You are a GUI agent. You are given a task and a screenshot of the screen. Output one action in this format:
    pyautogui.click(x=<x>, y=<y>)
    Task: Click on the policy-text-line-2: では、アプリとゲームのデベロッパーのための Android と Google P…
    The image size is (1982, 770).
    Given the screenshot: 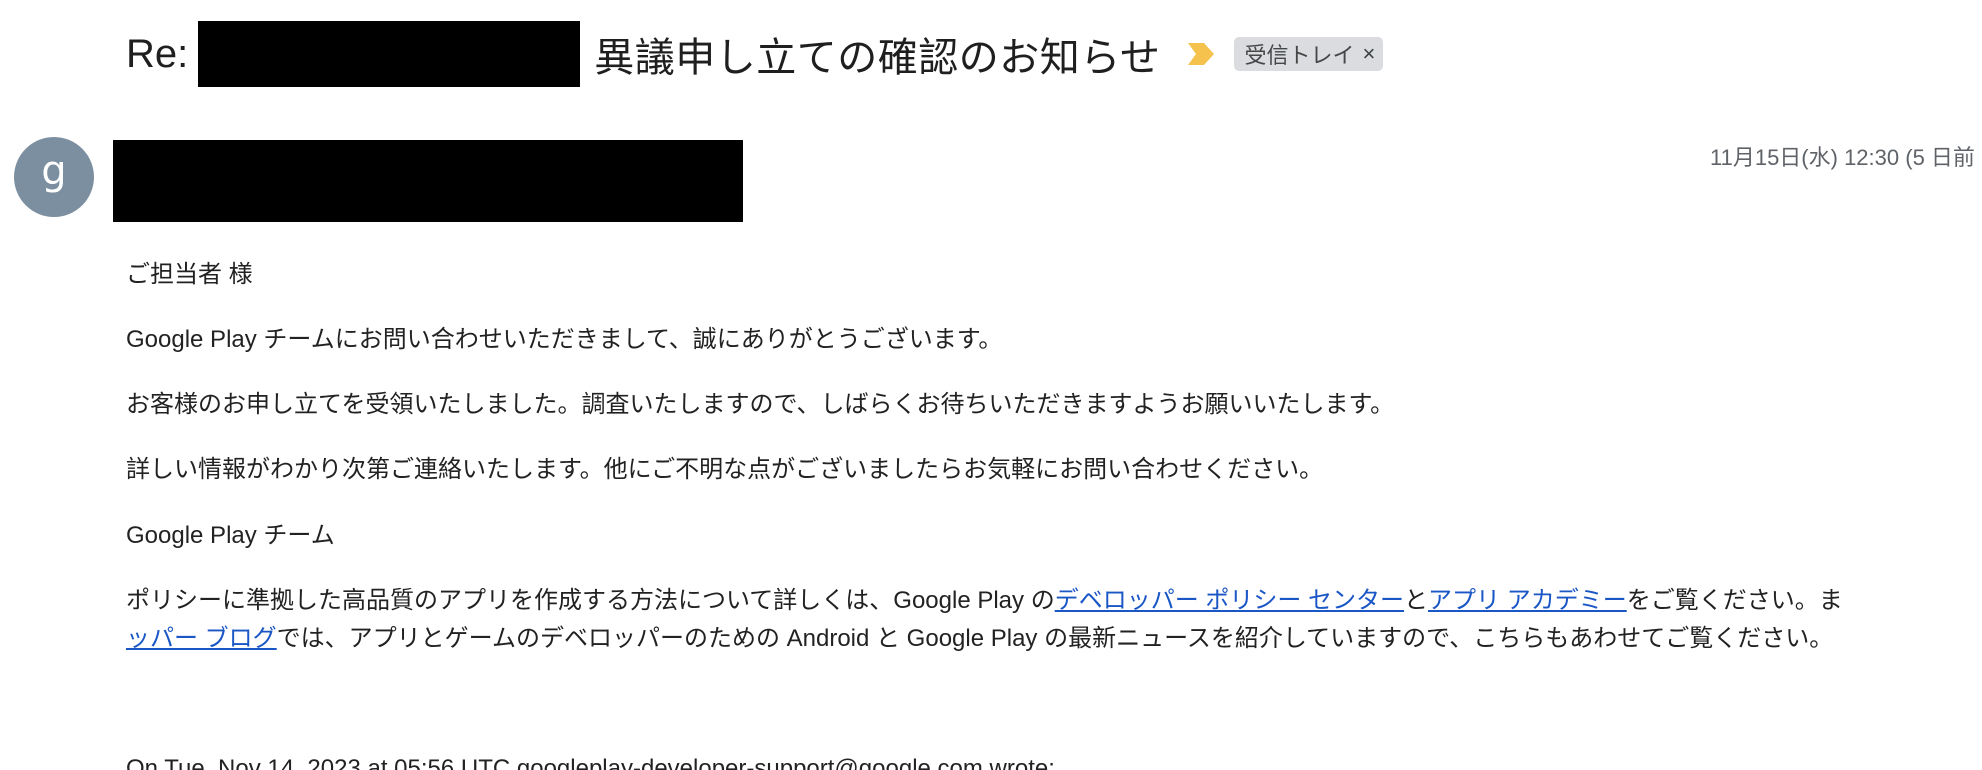 What is the action you would take?
    pyautogui.click(x=1055, y=638)
    